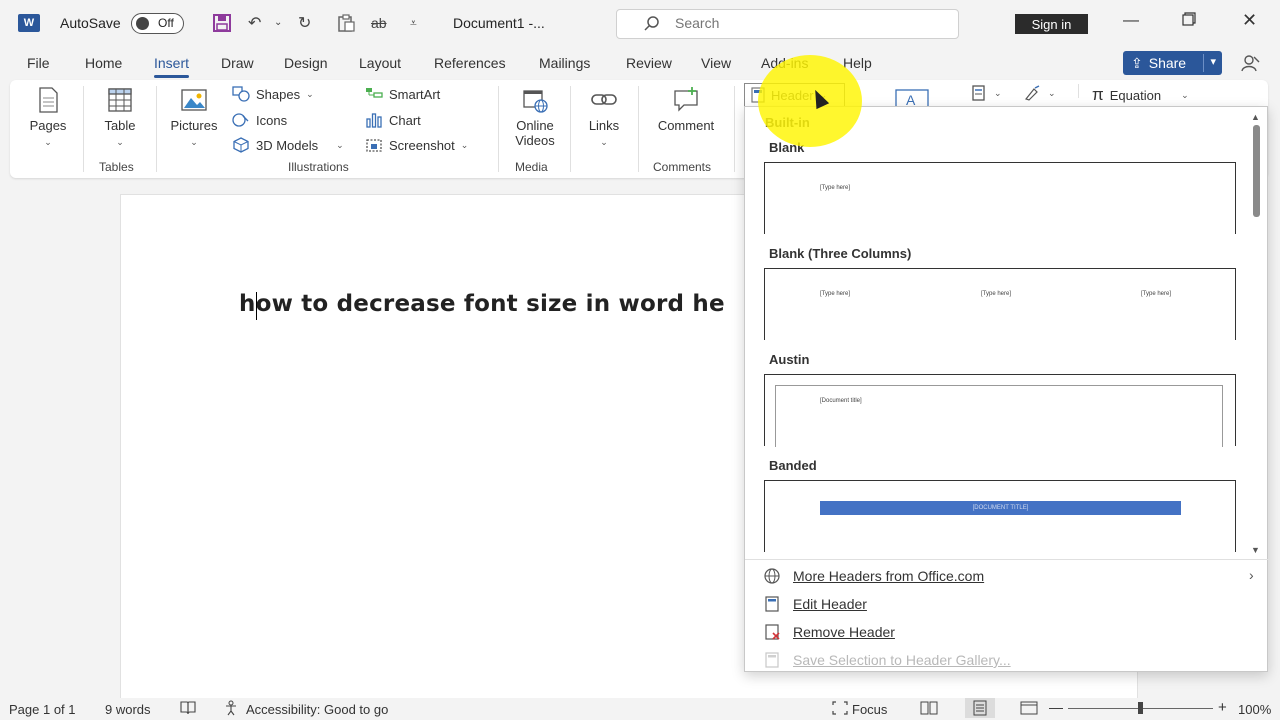 The height and width of the screenshot is (720, 1280). Describe the element at coordinates (716, 63) in the screenshot. I see `tab-view: View` at that location.